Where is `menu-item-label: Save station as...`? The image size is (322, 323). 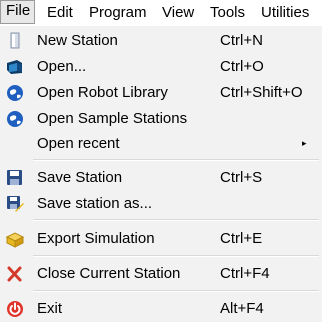
menu-item-label: Save station as... is located at coordinates (95, 203).